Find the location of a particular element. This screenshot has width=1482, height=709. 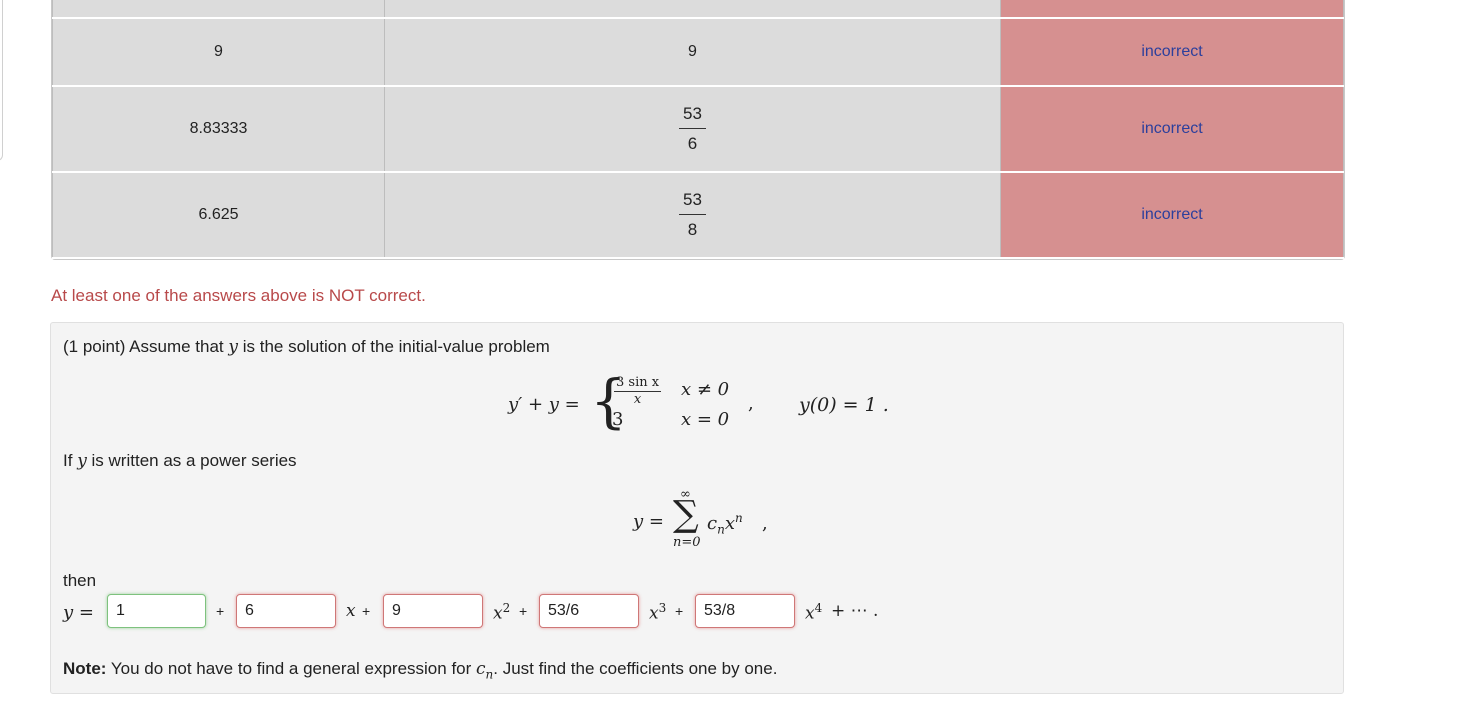

table-row: 6.625 53 8 incorrect is located at coordinates (698, 215).